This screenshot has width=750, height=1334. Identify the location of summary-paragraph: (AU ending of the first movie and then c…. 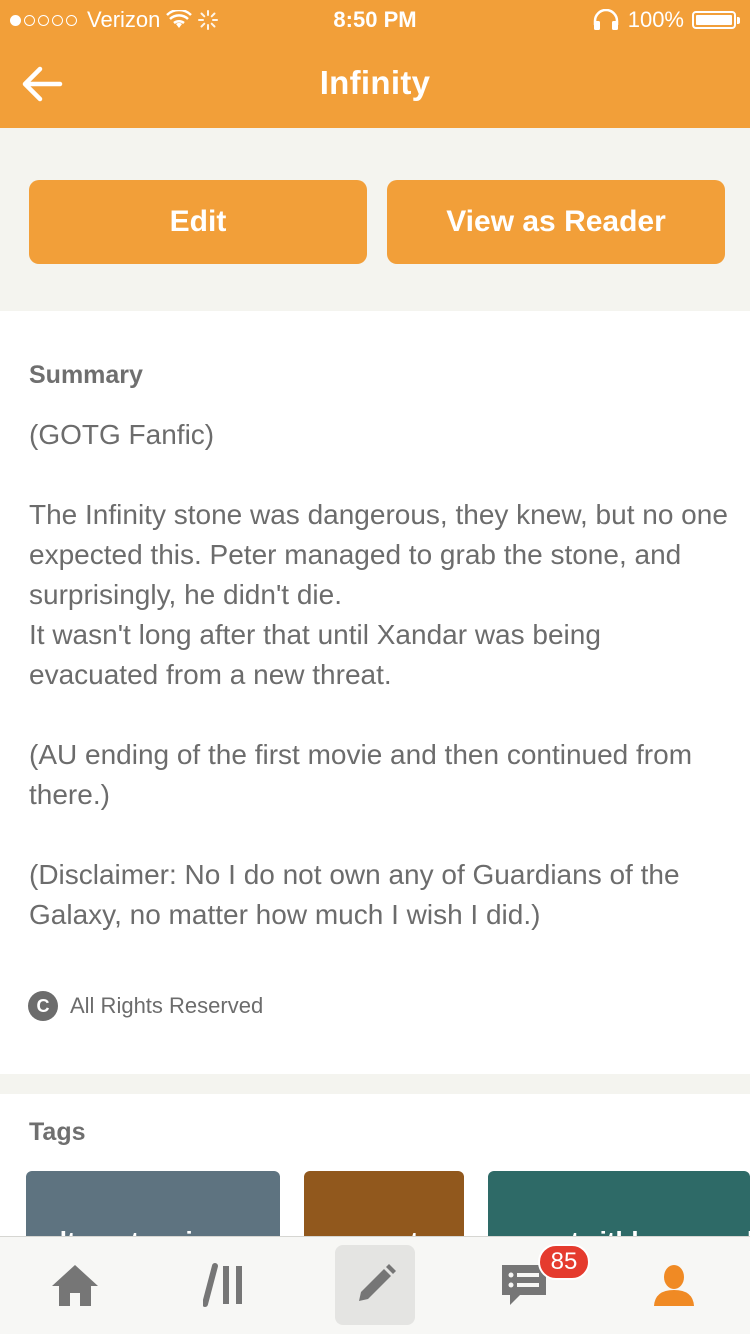
(361, 774).